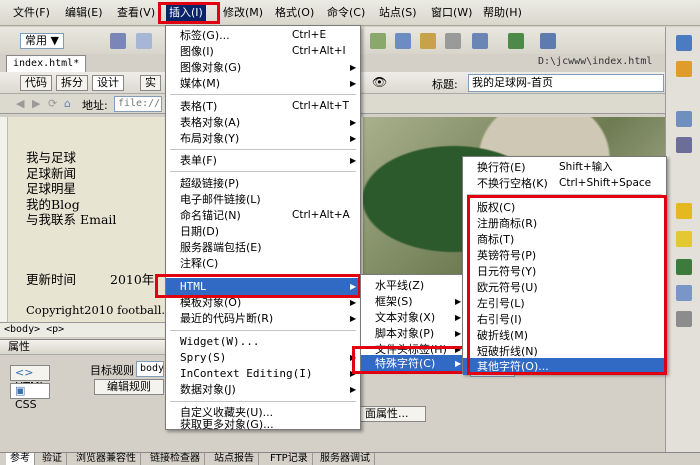 This screenshot has width=700, height=465. I want to click on nav-link-blog: 我的Blog, so click(71, 205).